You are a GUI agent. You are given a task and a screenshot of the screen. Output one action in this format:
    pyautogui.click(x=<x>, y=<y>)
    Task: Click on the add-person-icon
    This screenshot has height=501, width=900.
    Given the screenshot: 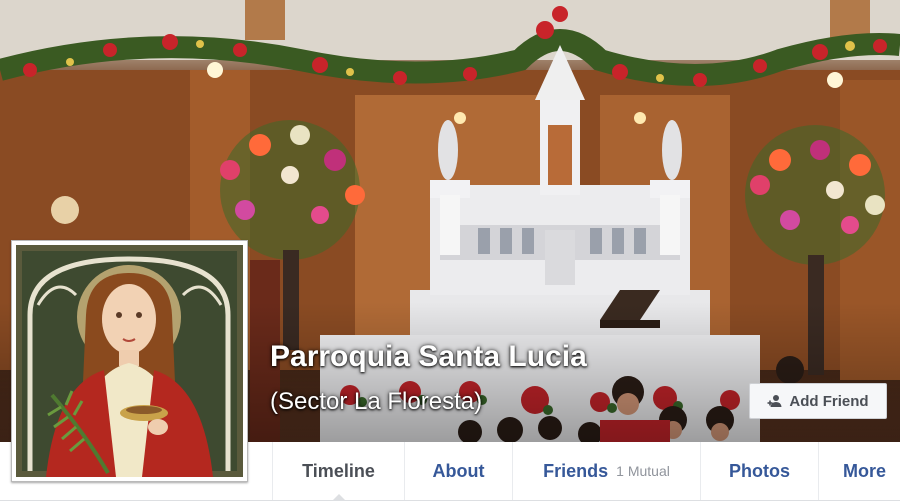 What is the action you would take?
    pyautogui.click(x=774, y=401)
    